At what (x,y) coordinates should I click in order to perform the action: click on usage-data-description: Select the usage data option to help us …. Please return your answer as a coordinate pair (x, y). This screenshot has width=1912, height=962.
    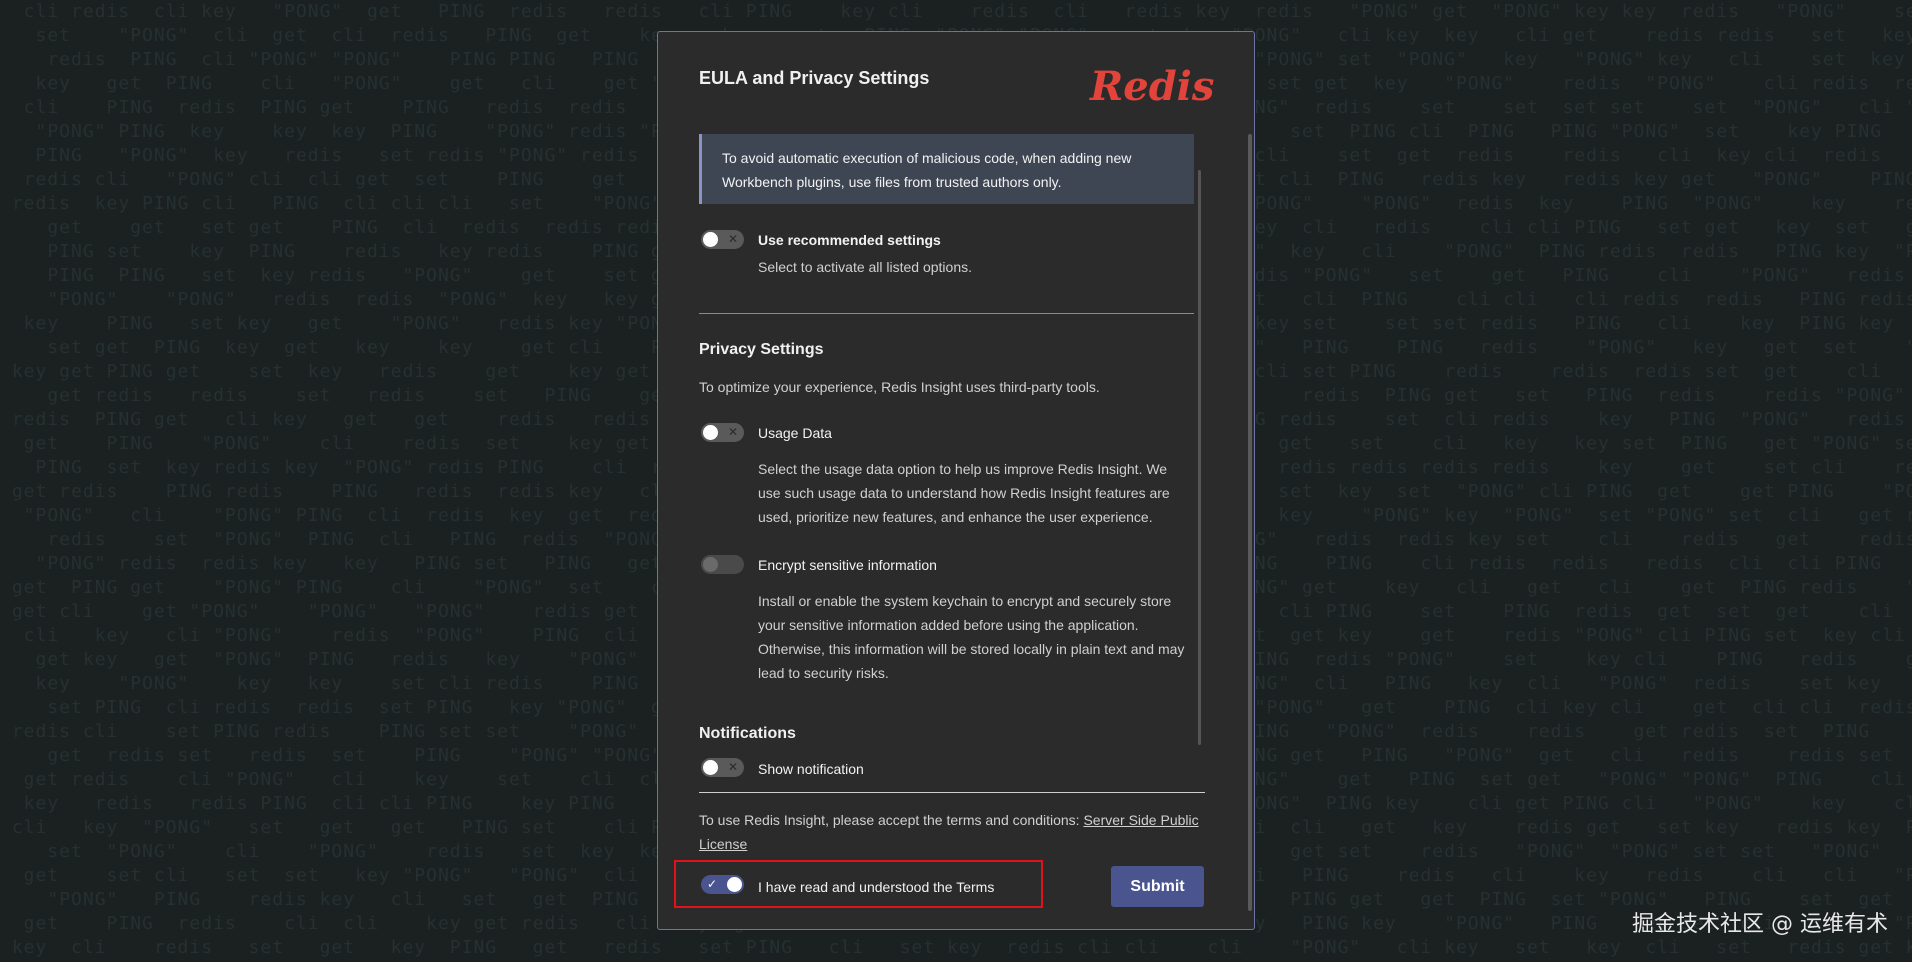
    Looking at the image, I should click on (964, 493).